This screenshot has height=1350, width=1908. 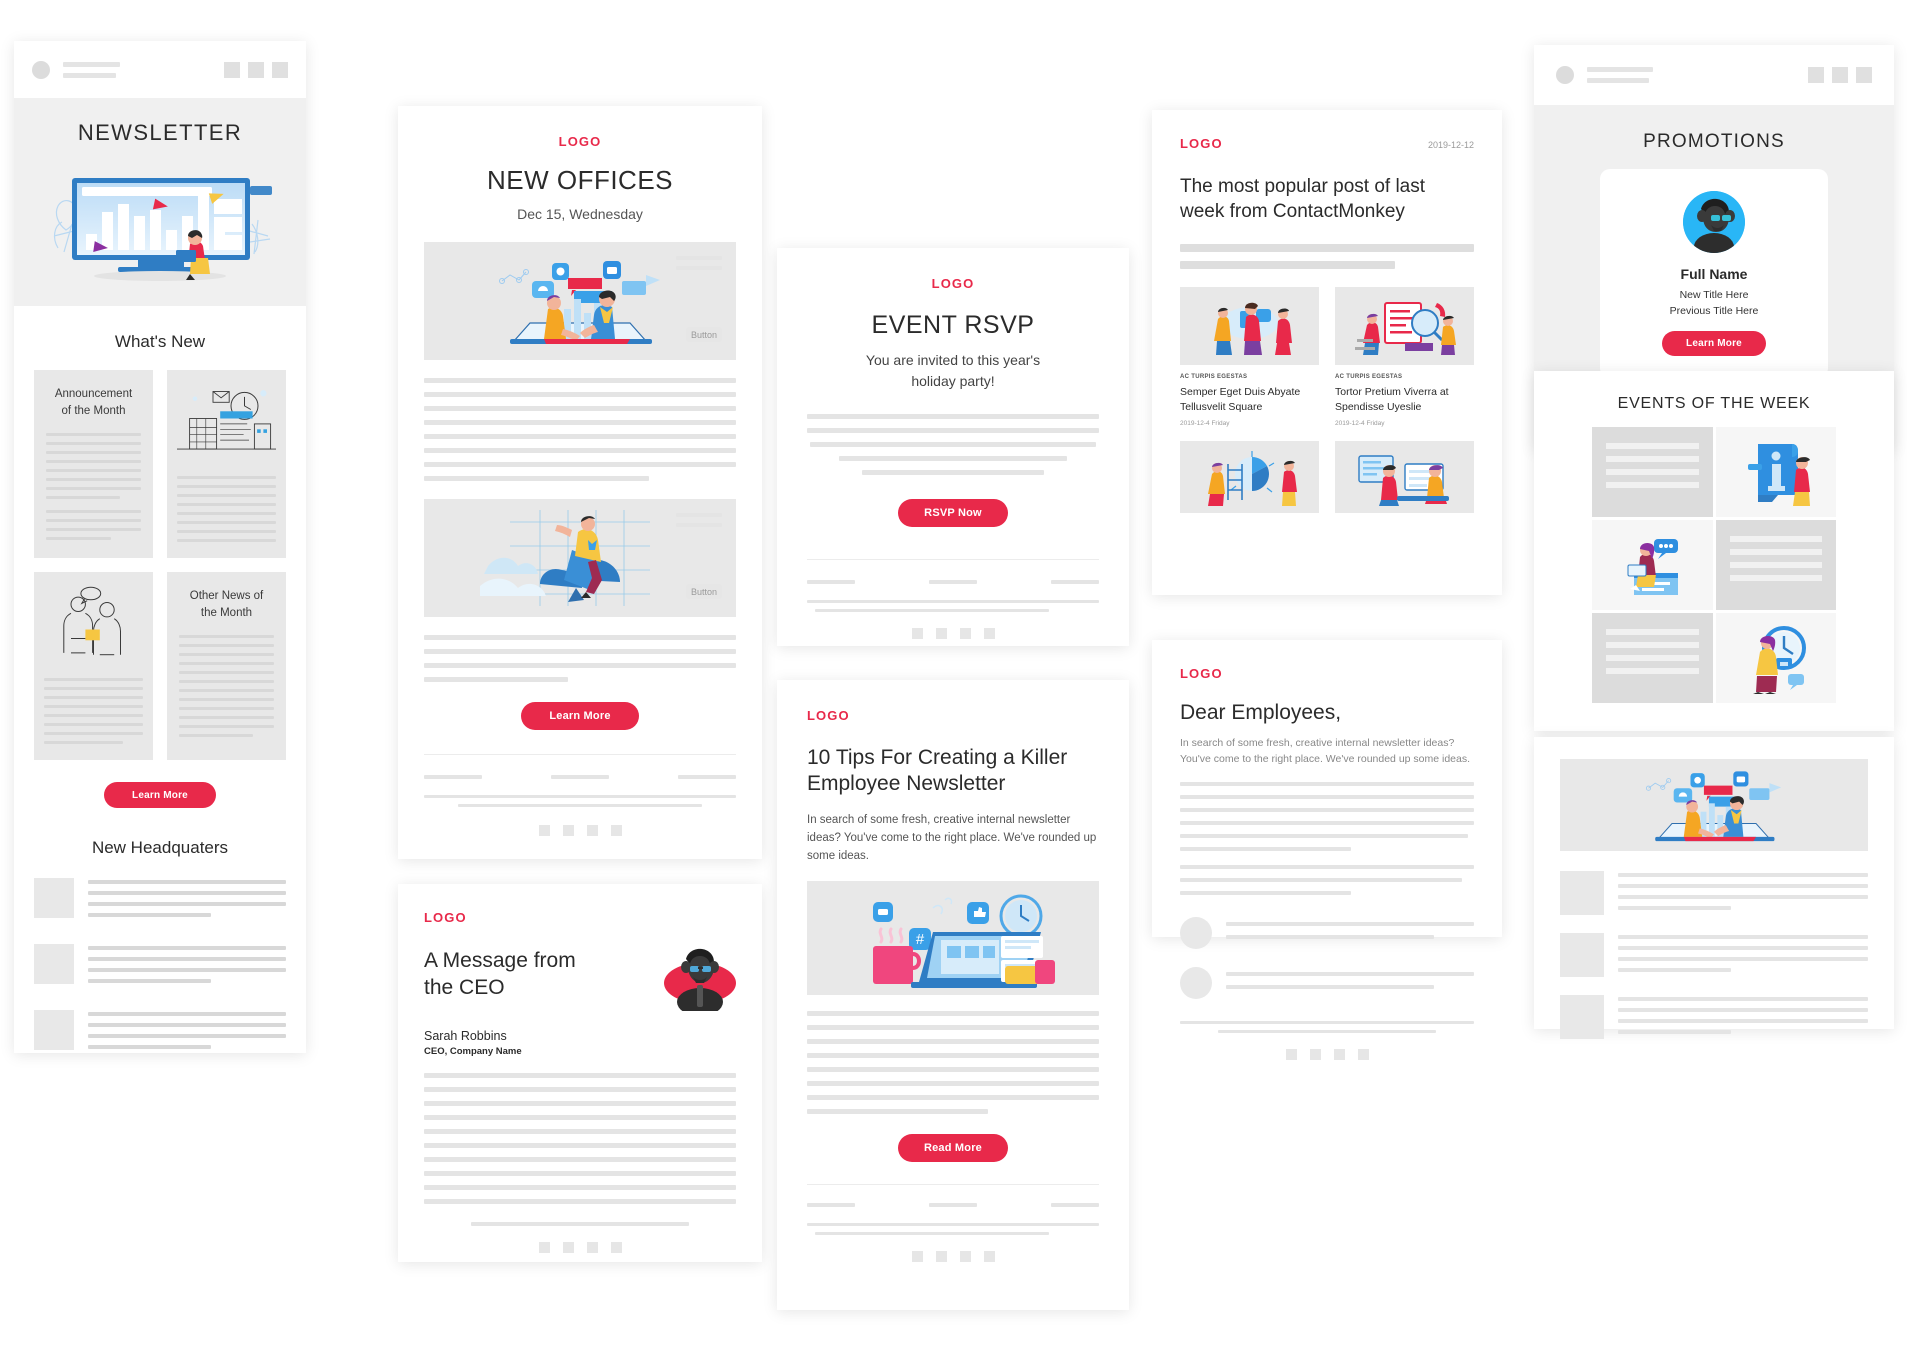 What do you see at coordinates (953, 1233) in the screenshot?
I see `footer` at bounding box center [953, 1233].